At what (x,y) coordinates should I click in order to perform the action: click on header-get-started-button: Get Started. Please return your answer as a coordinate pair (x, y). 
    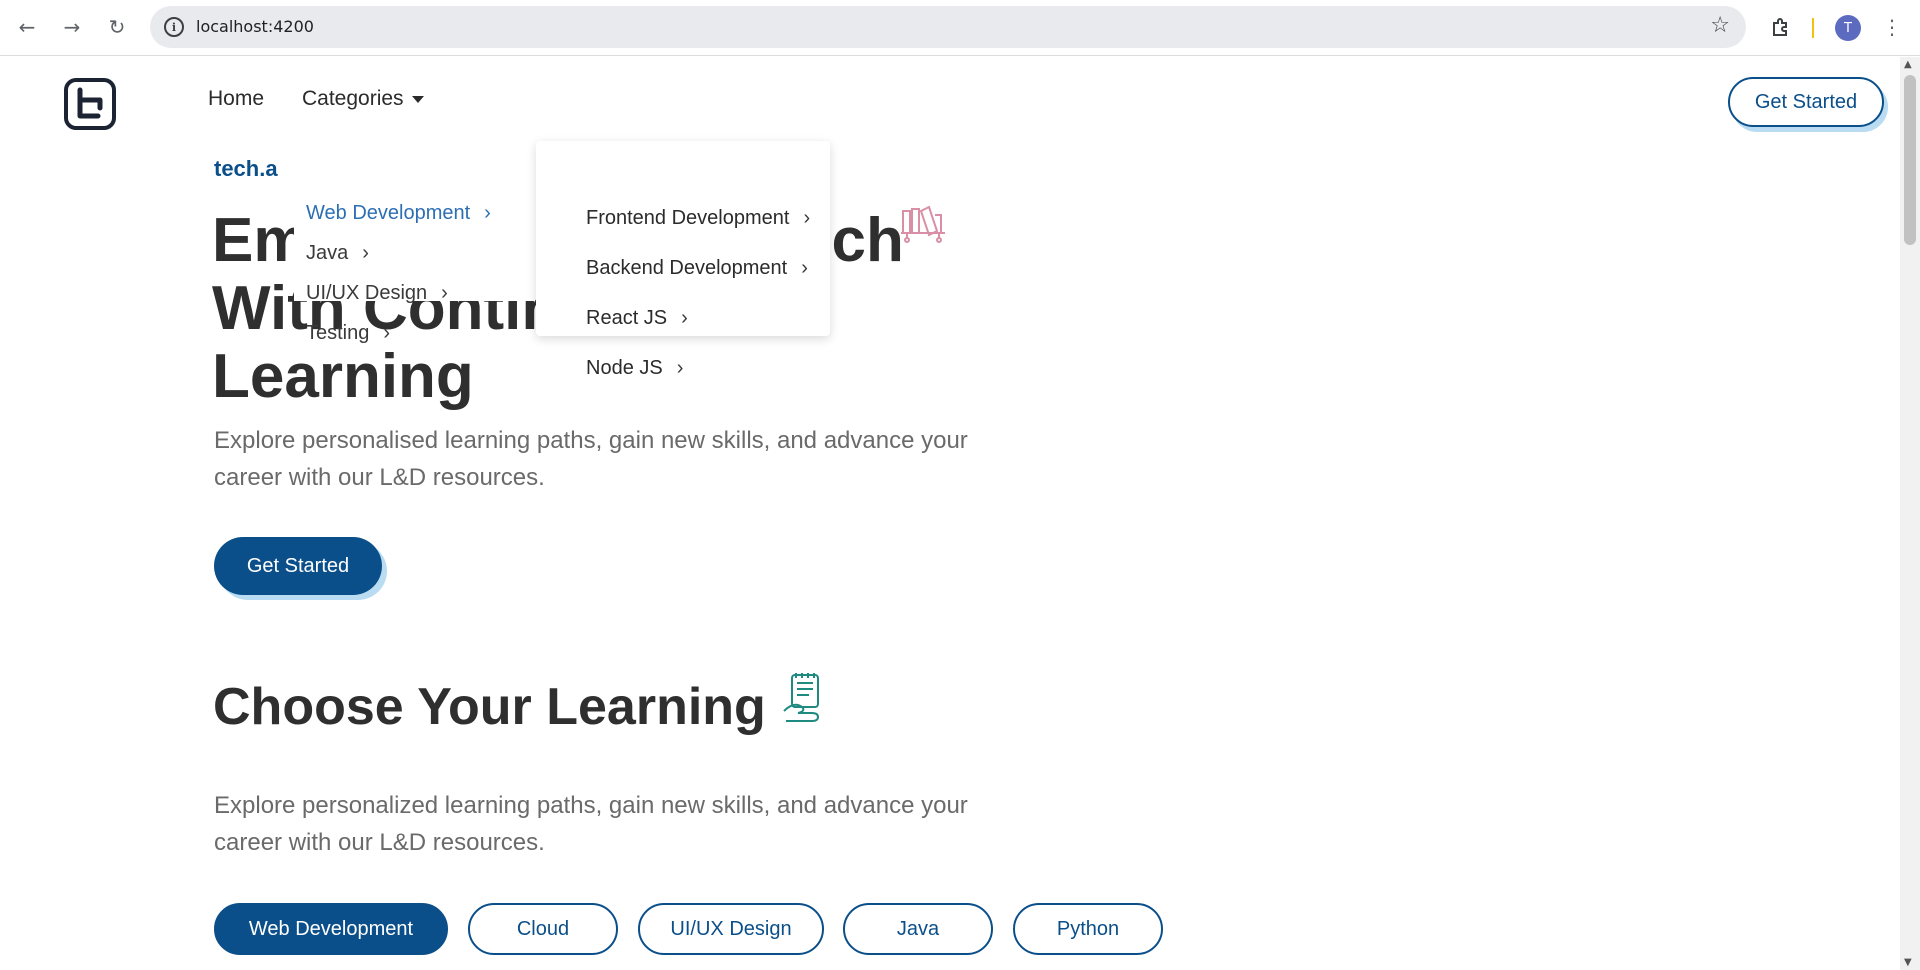
    Looking at the image, I should click on (1806, 102).